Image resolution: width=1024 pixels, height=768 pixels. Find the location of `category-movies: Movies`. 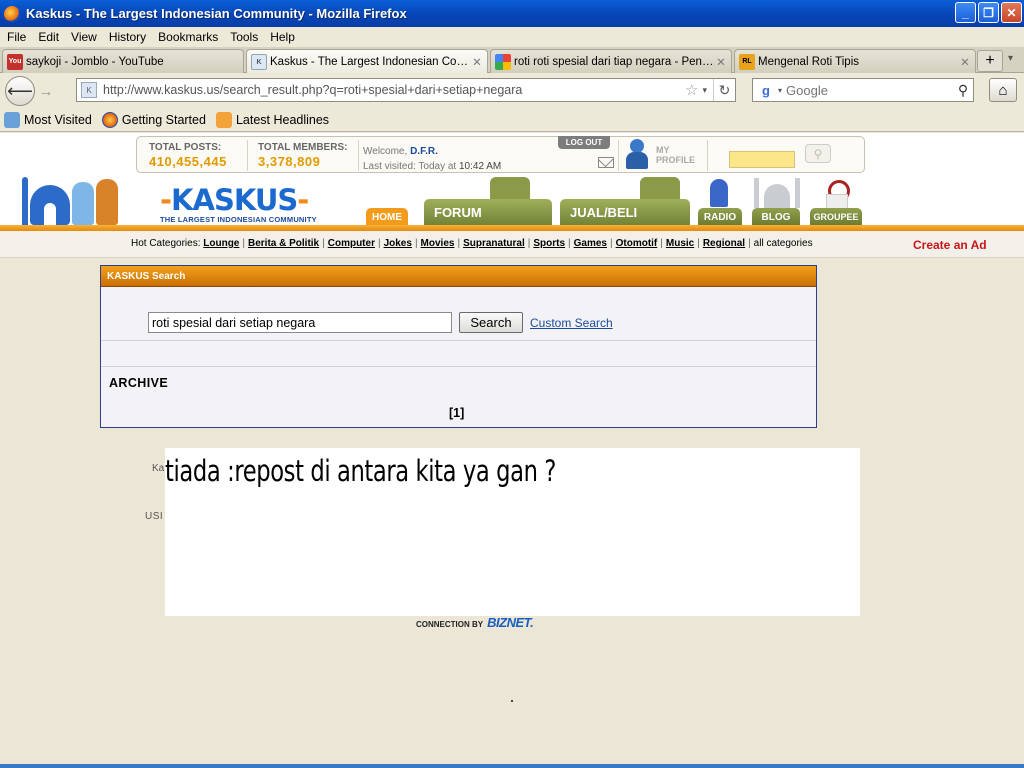

category-movies: Movies is located at coordinates (438, 243).